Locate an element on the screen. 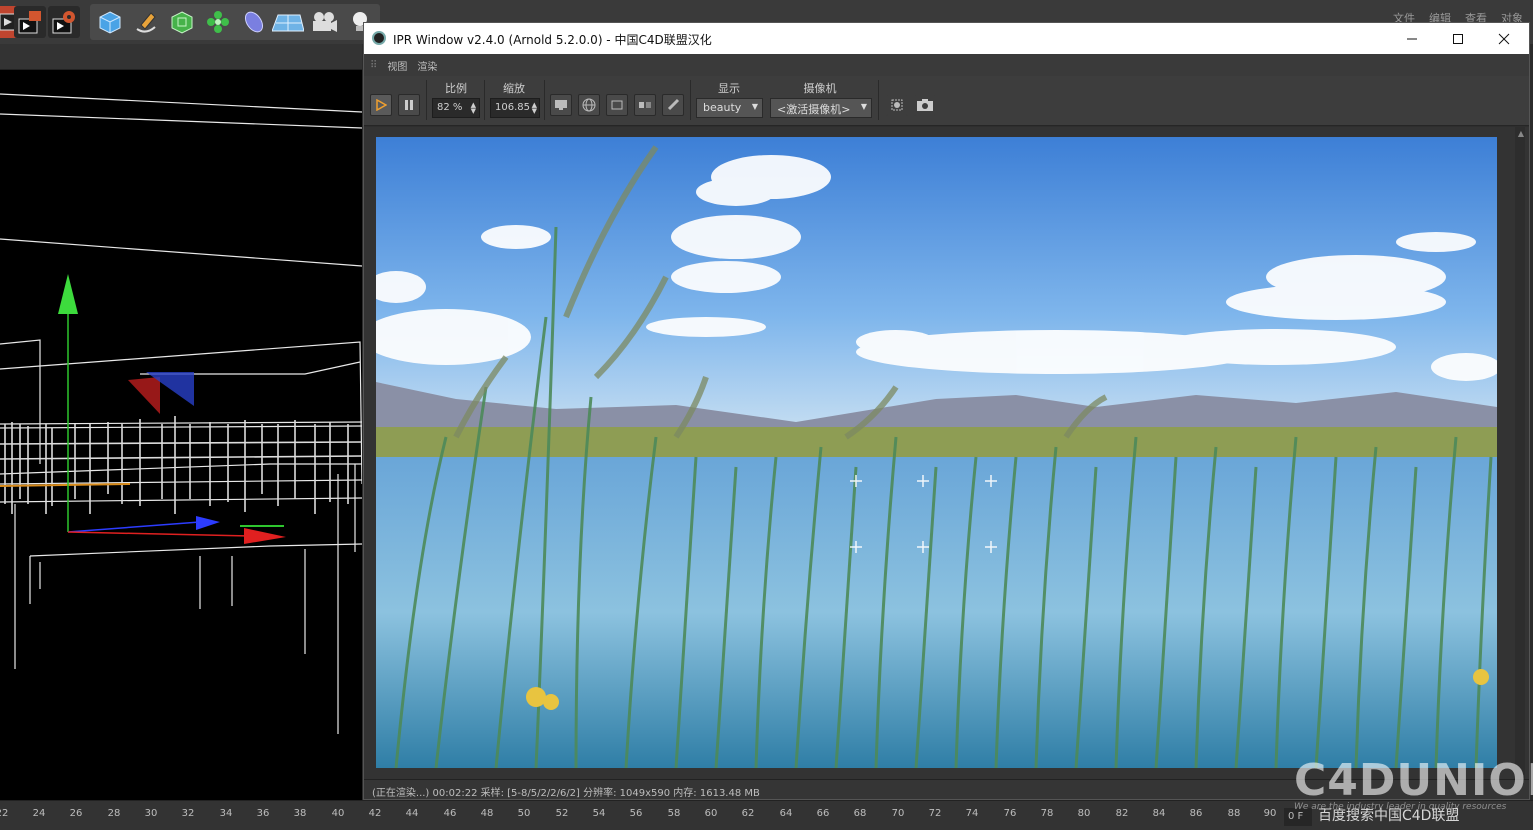  timeline-tick: 68 is located at coordinates (860, 813).